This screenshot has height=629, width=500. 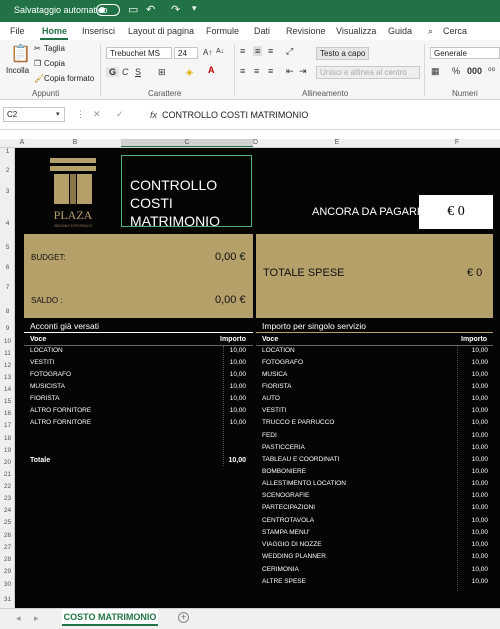 What do you see at coordinates (474, 71) in the screenshot?
I see `comma-style-icon: 000` at bounding box center [474, 71].